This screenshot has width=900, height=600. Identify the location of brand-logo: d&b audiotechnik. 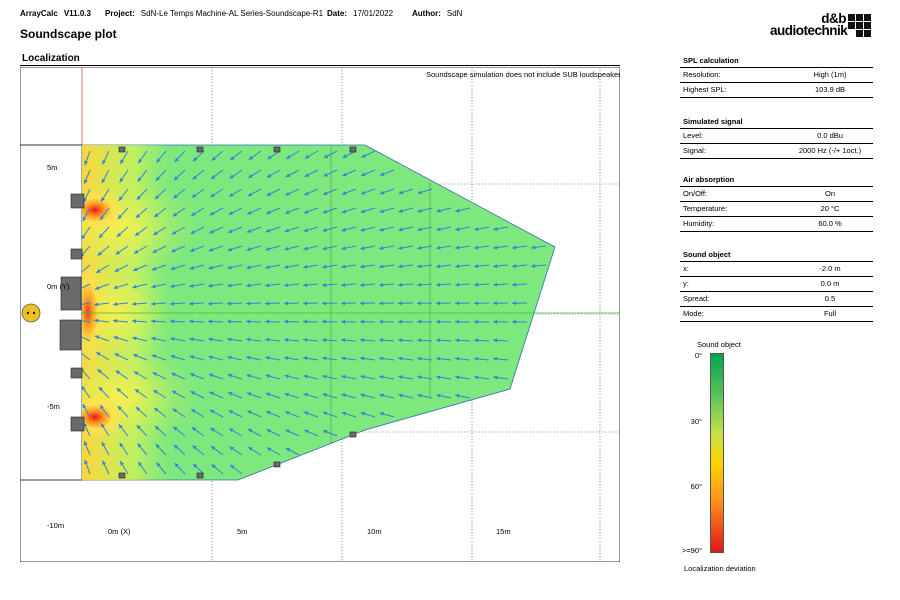
(825, 29).